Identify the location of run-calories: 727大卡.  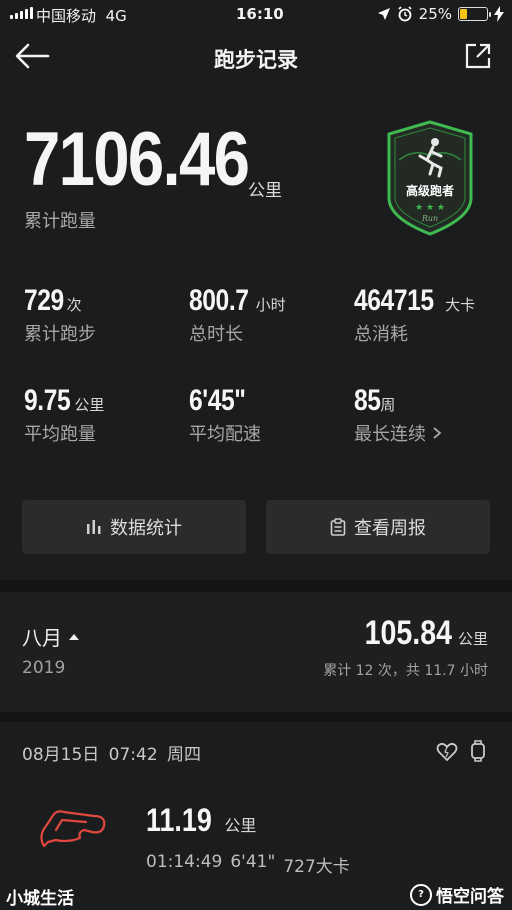
(316, 867).